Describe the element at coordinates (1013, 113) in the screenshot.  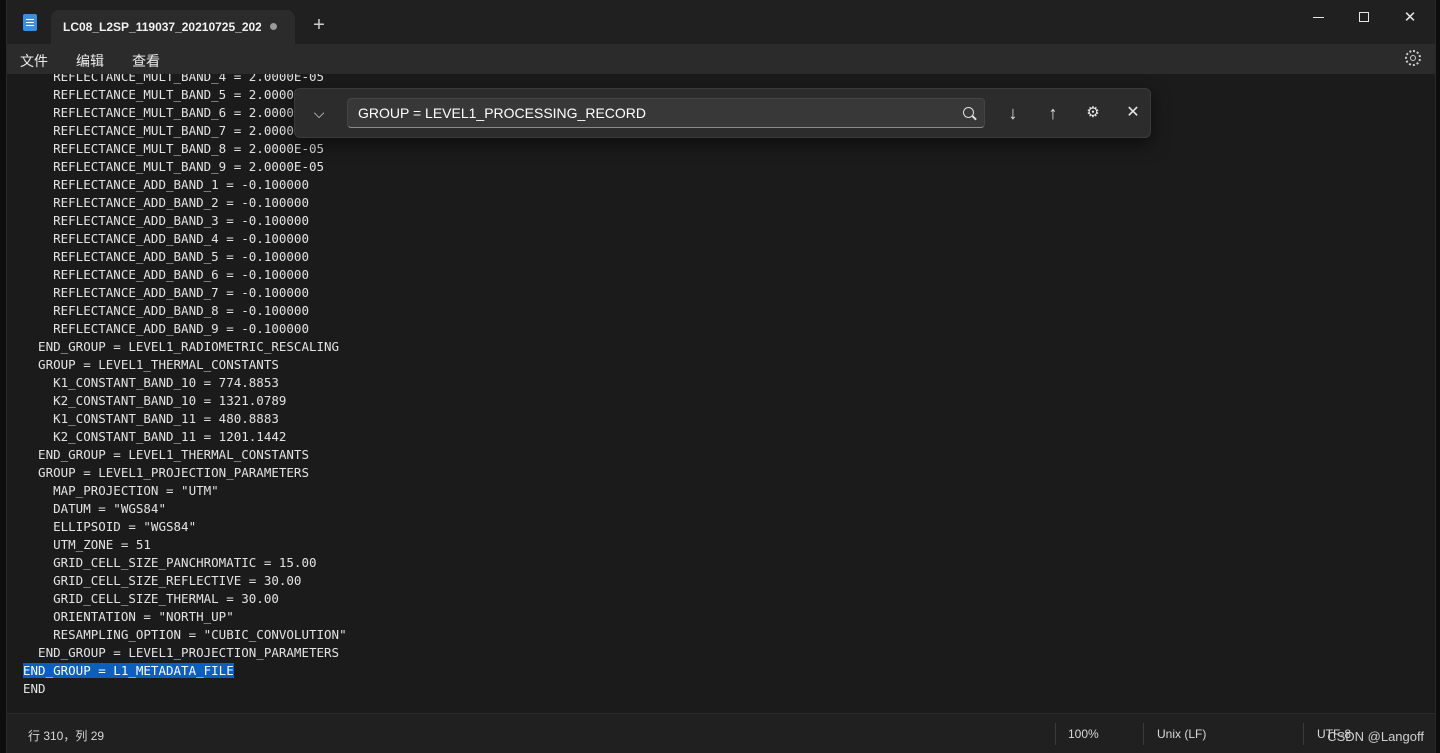
I see `find-next-button: ↓` at that location.